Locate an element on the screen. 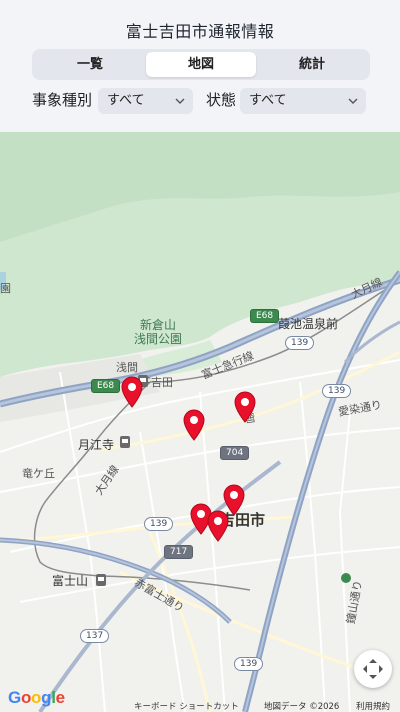  tab-stats: 統計 is located at coordinates (312, 64).